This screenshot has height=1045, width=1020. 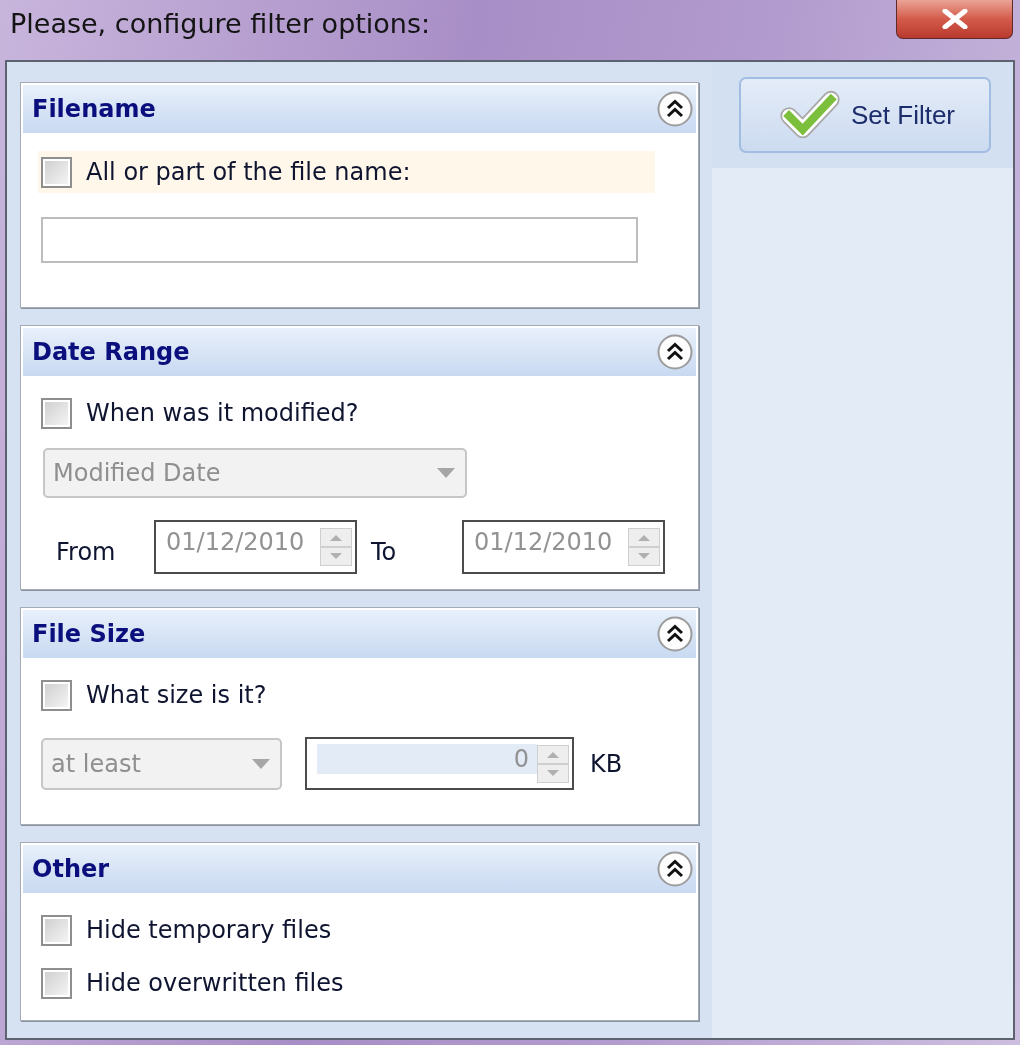 What do you see at coordinates (339, 240) in the screenshot?
I see `text-input` at bounding box center [339, 240].